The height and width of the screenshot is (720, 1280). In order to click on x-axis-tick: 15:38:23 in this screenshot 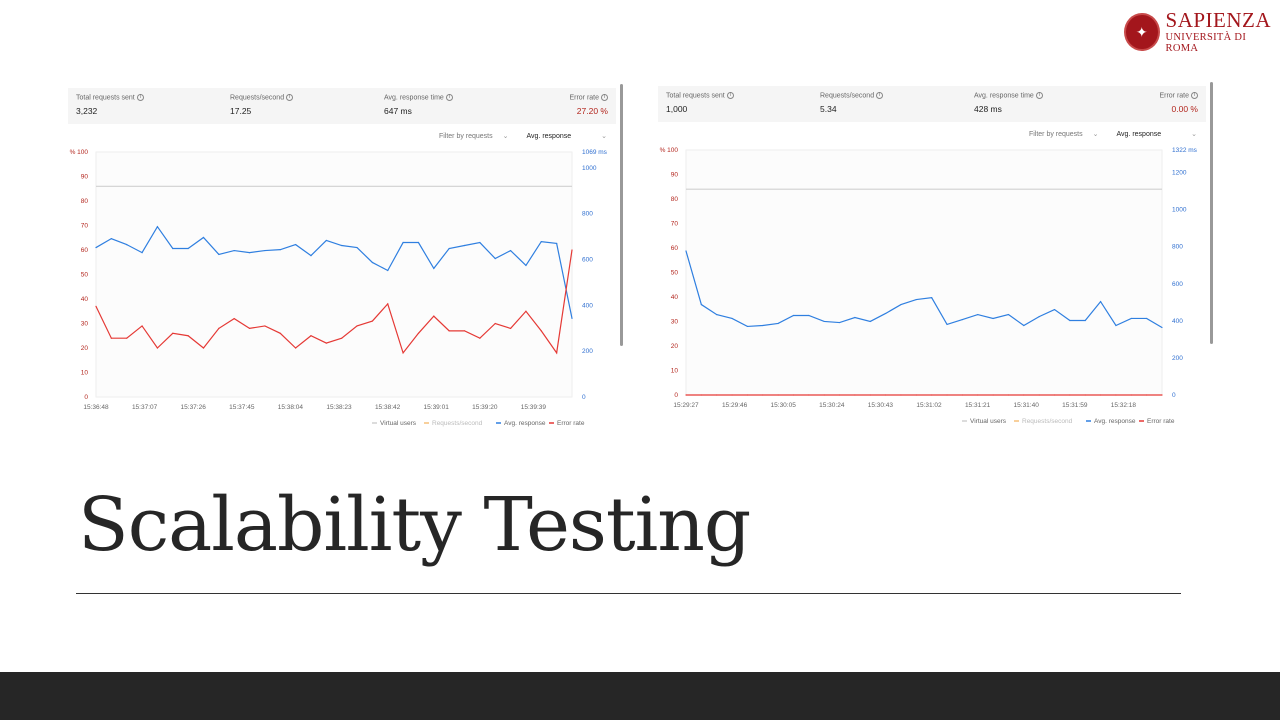, I will do `click(339, 407)`.